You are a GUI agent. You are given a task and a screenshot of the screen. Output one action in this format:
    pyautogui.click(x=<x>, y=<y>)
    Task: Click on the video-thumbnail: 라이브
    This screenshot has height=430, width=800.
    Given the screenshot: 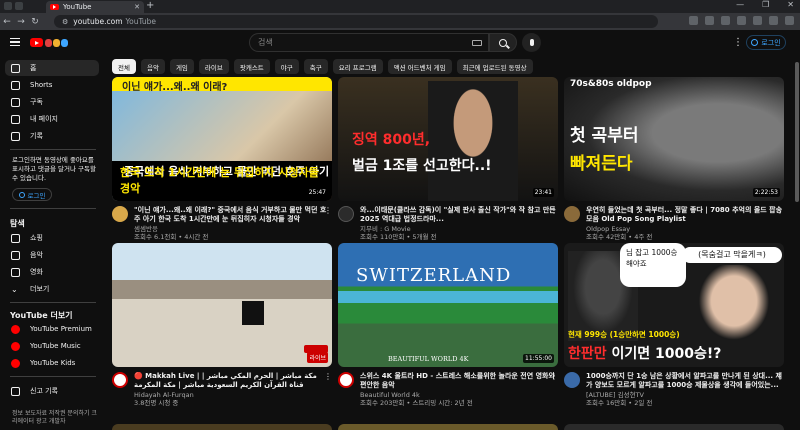 What is the action you would take?
    pyautogui.click(x=222, y=305)
    